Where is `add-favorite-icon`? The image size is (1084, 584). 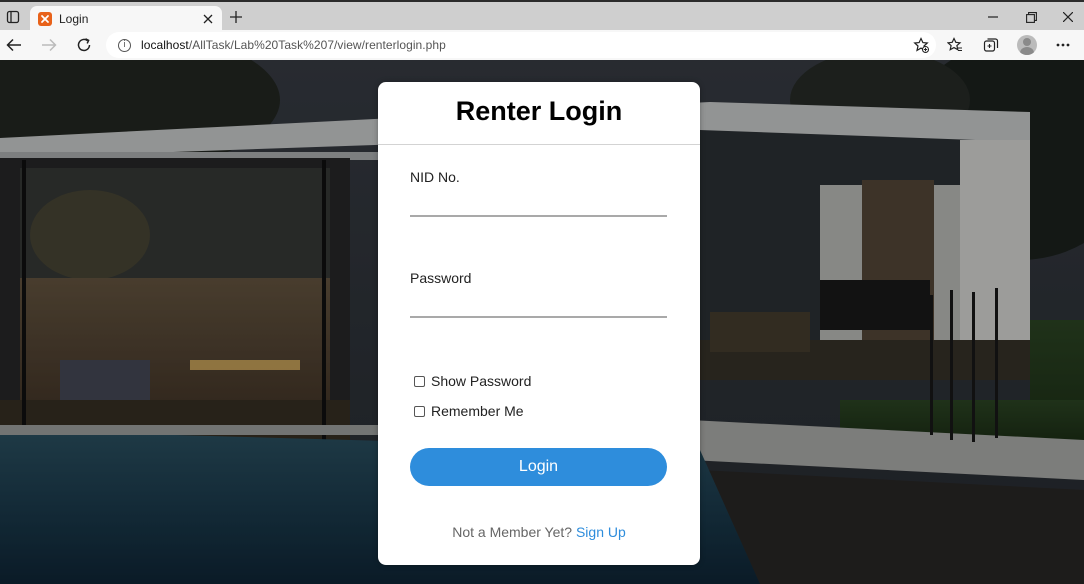
add-favorite-icon is located at coordinates (921, 45).